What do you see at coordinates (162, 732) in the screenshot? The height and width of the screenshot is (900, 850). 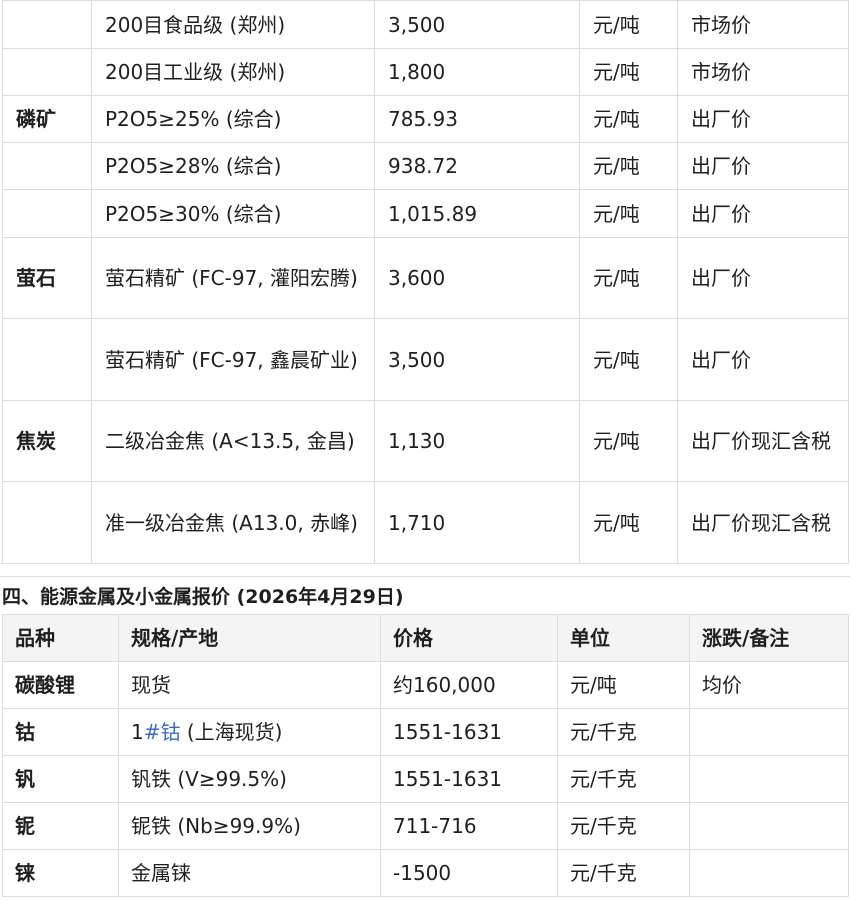 I see `hashtag-link: #钴` at bounding box center [162, 732].